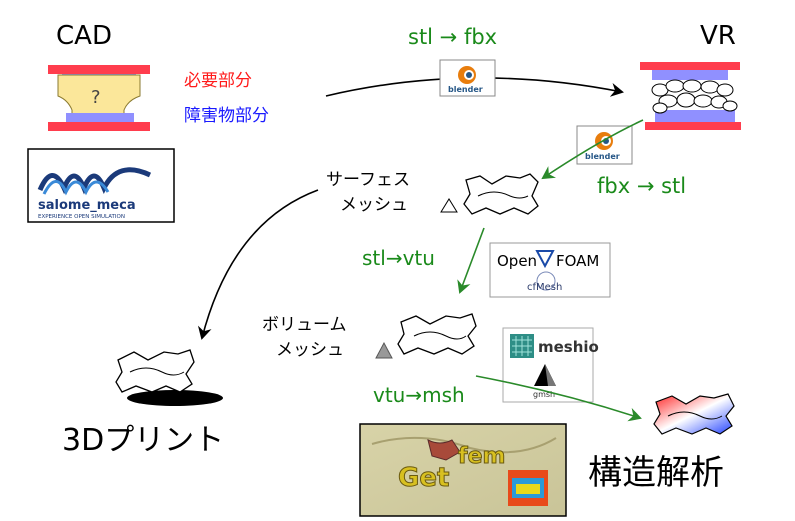  I want to click on blender-logo-right: blender, so click(604, 145).